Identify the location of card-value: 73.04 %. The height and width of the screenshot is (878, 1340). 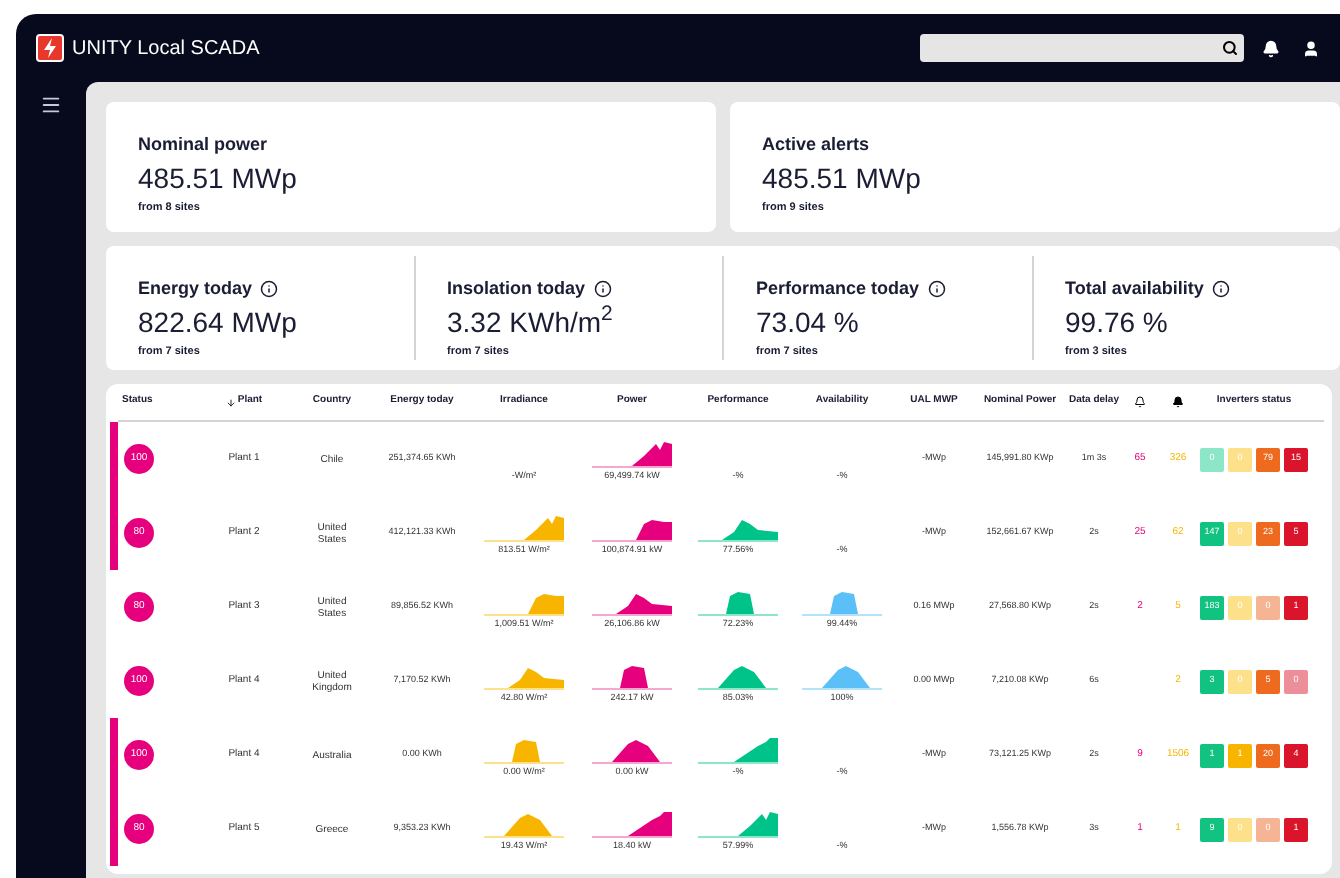
(808, 321).